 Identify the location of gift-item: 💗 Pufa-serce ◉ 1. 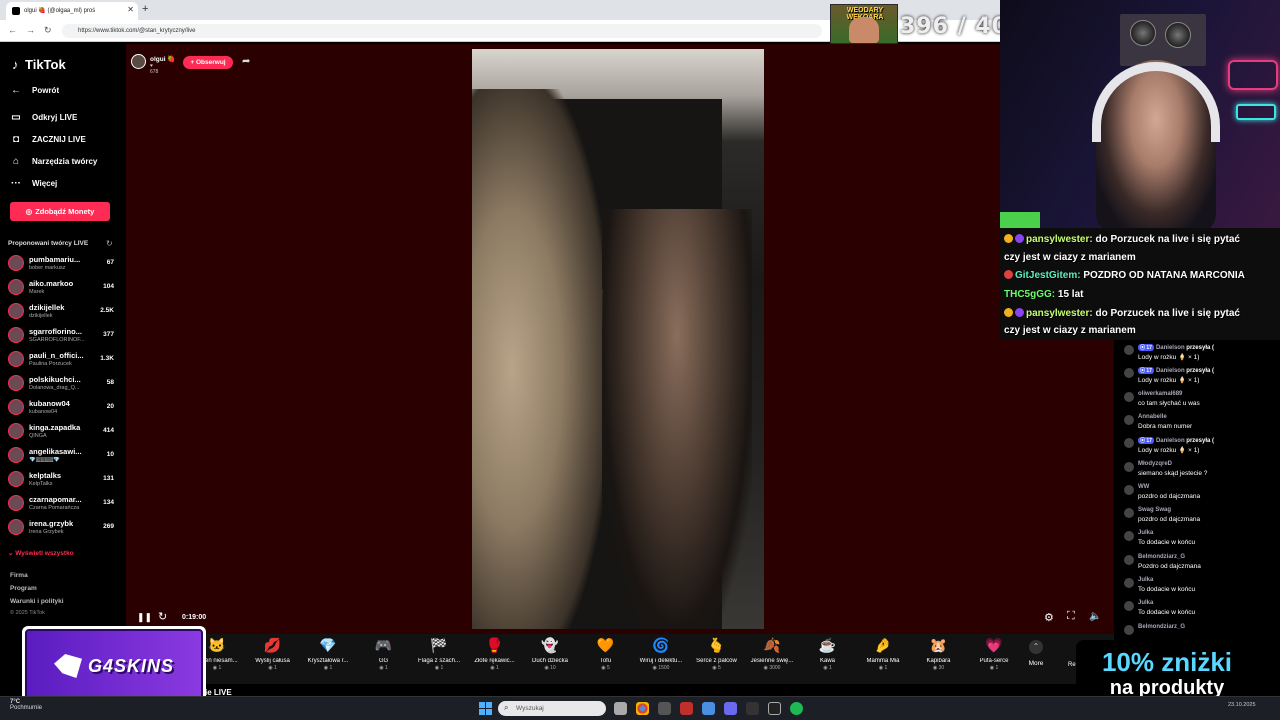
(994, 653).